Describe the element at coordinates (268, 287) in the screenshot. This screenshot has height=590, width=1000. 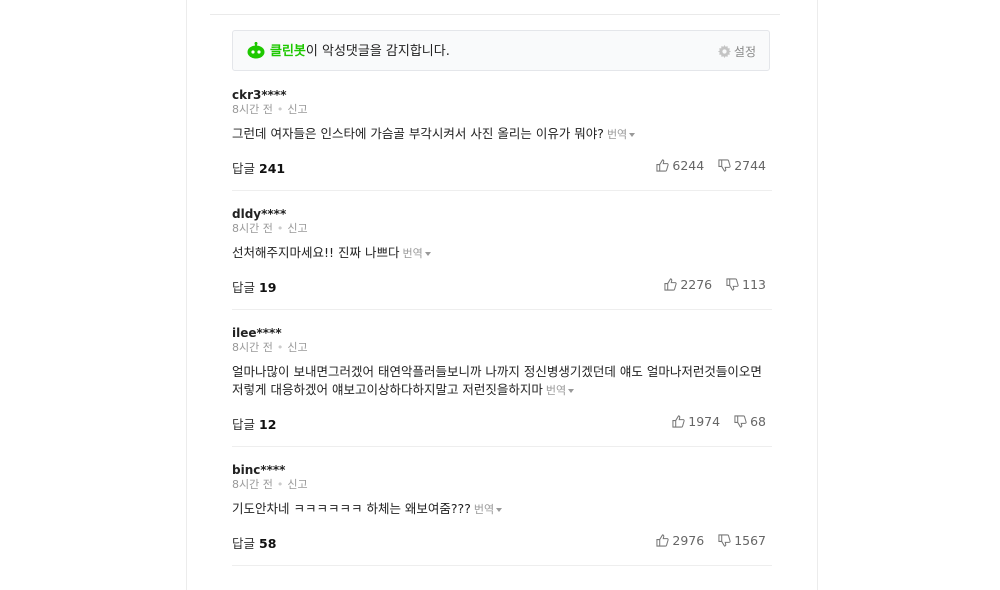
I see `reply-count: 19` at that location.